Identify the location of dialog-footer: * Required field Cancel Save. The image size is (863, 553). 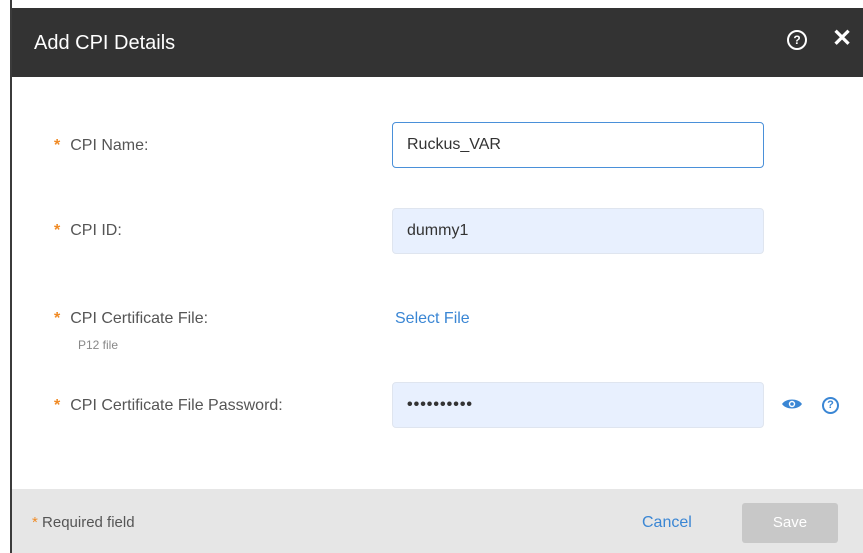
(437, 521).